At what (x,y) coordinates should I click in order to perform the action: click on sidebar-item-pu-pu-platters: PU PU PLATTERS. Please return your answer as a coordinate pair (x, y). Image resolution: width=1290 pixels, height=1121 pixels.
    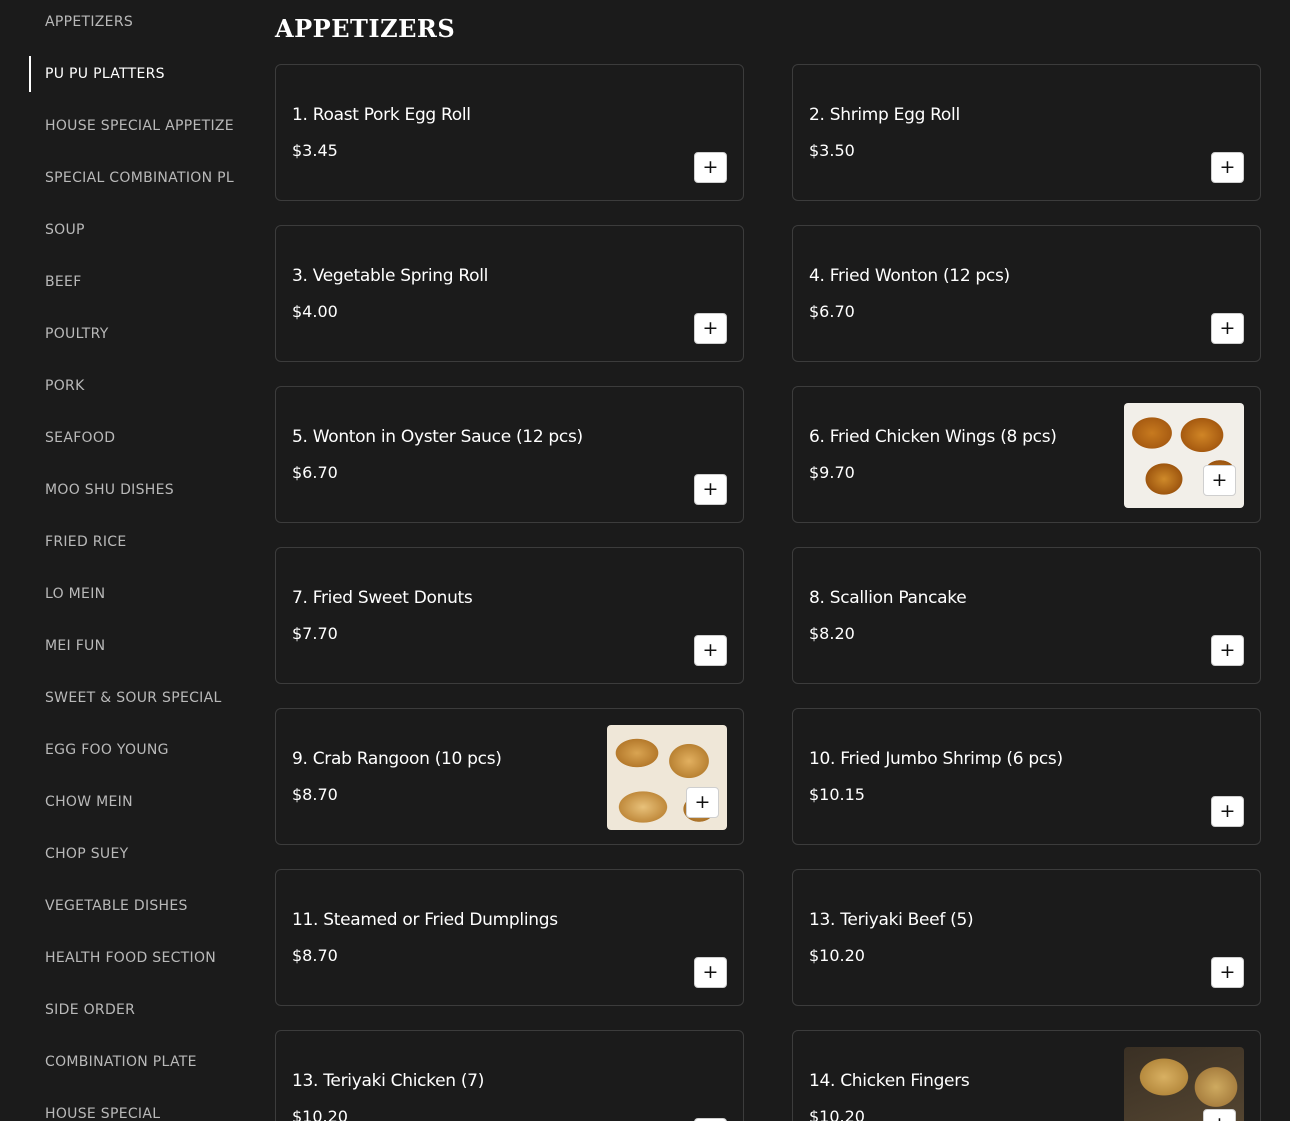
    Looking at the image, I should click on (136, 74).